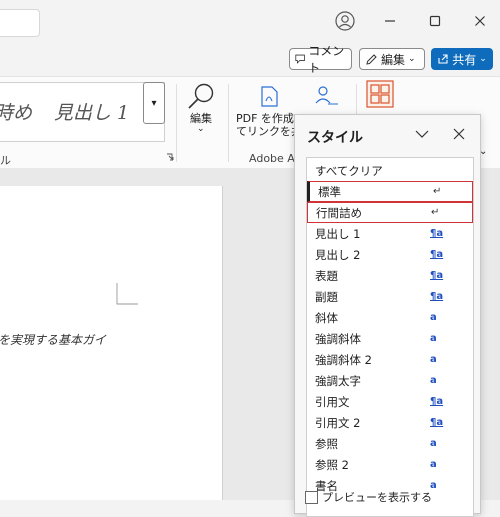 This screenshot has height=517, width=500. What do you see at coordinates (326, 275) in the screenshot?
I see `style-item-name: 表題` at bounding box center [326, 275].